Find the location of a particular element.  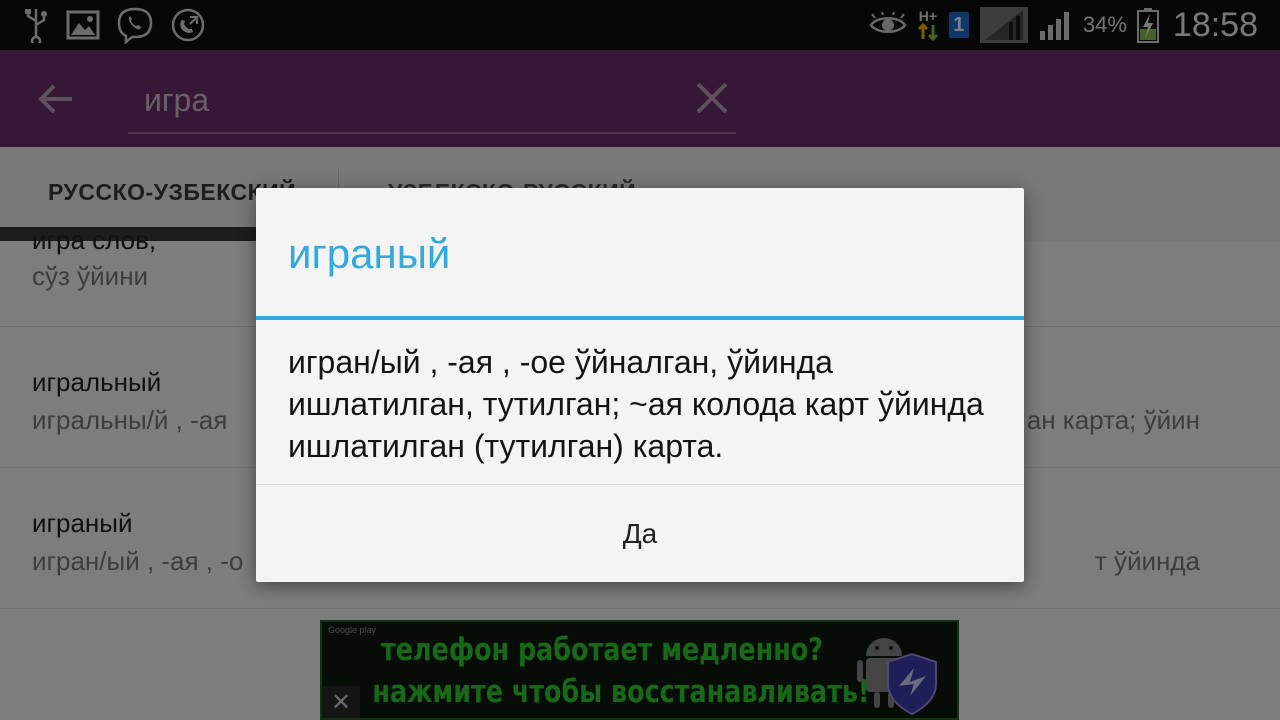

dialog-title-divider is located at coordinates (640, 318).